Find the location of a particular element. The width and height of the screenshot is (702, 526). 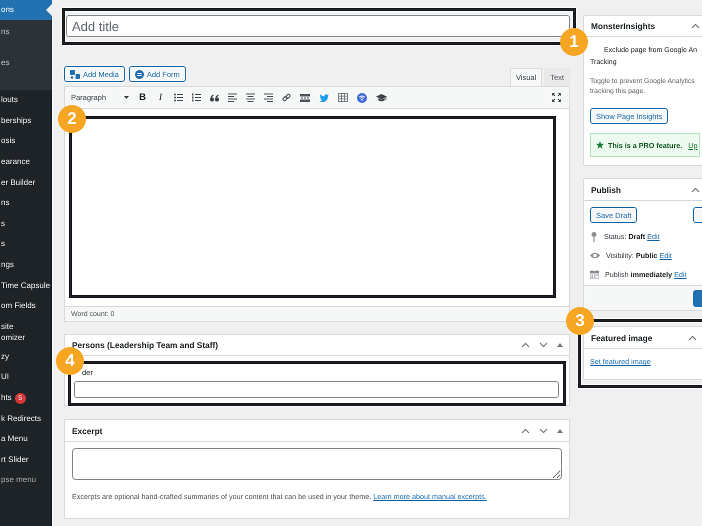

menu-item: es is located at coordinates (26, 63).